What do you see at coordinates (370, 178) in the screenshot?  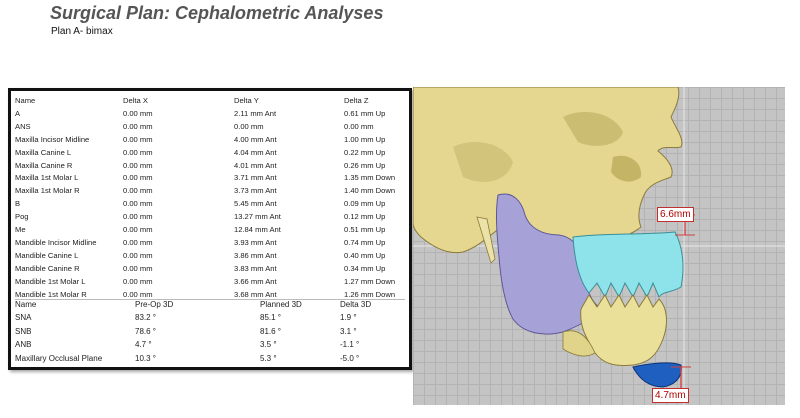 I see `delta-z-cell: 1.35 mm Down` at bounding box center [370, 178].